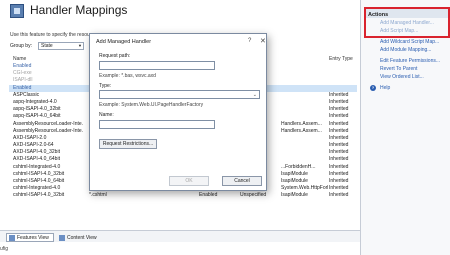 This screenshot has height=255, width=450. I want to click on cell-verbs: Unspecified, so click(253, 195).